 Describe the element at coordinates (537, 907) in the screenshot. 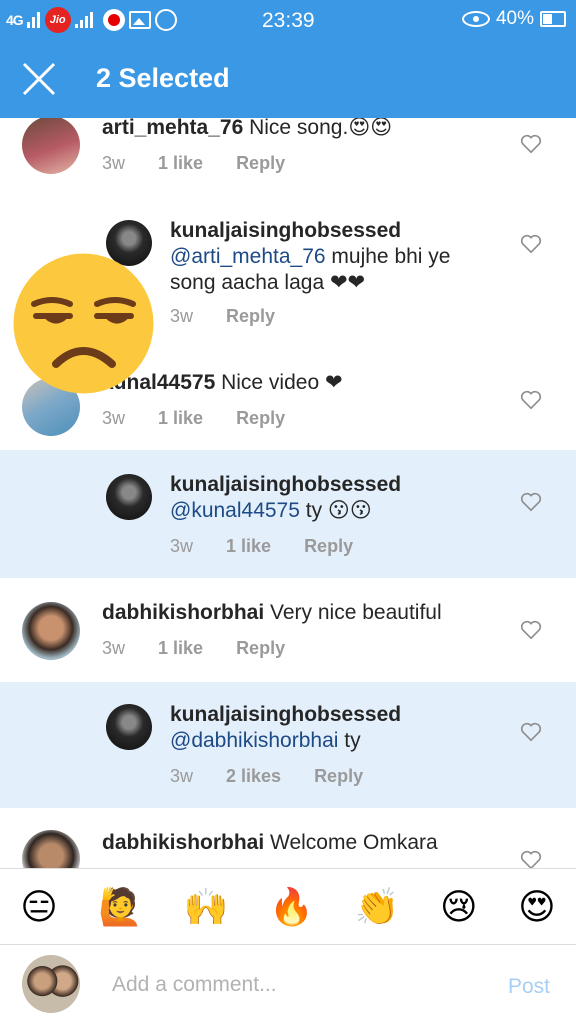

I see `heart-eyes-emoji-button: 😍` at that location.